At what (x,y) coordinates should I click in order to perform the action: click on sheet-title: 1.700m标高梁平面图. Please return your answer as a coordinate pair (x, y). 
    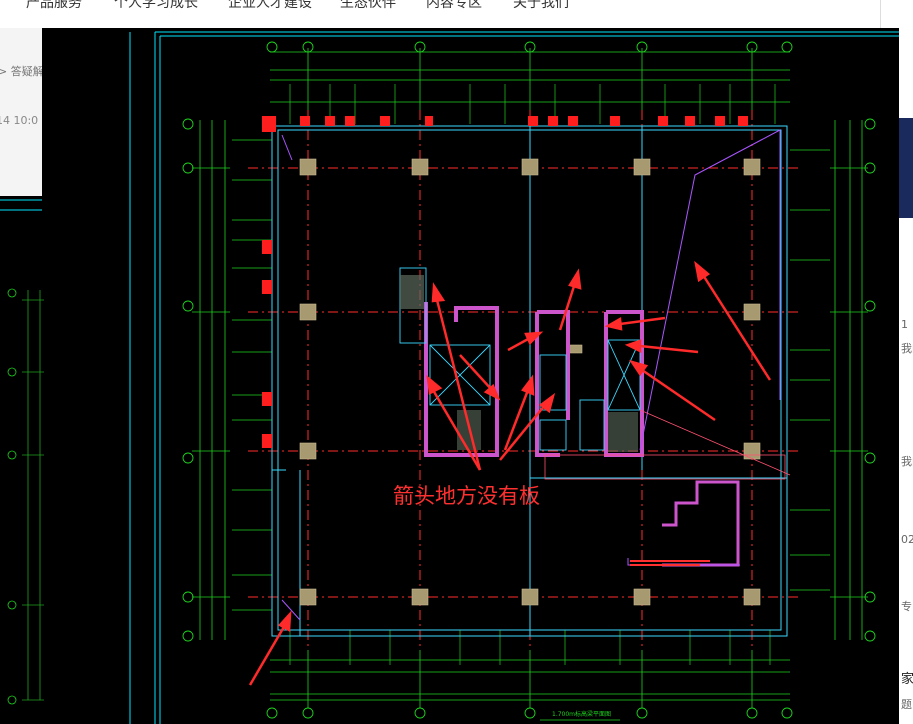
    Looking at the image, I should click on (581, 714).